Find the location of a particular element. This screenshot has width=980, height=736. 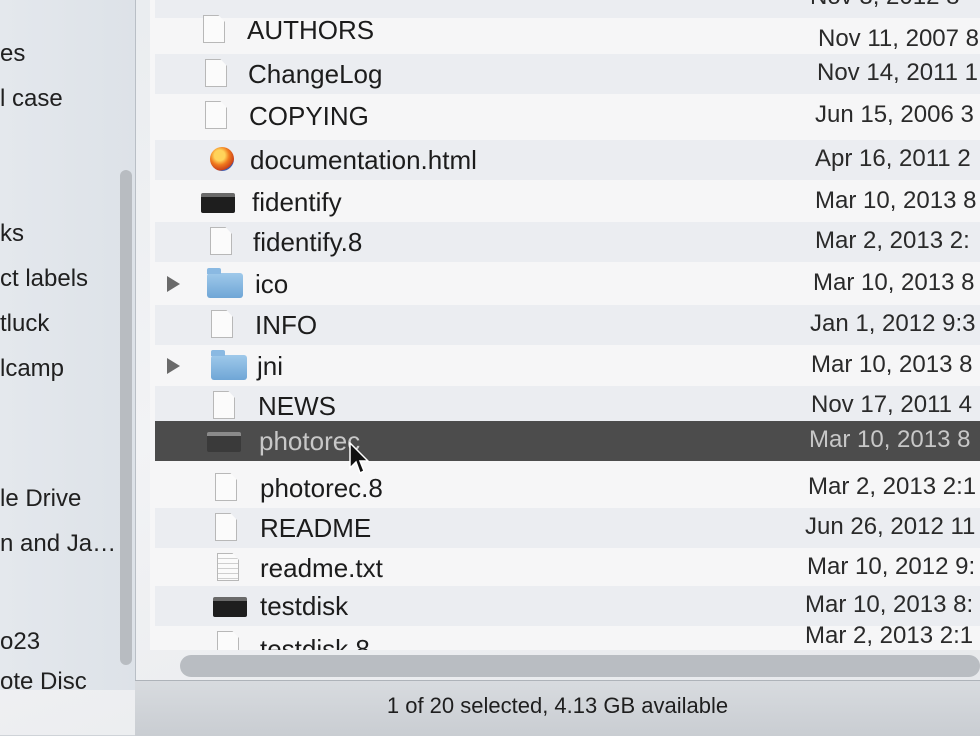

file-row: documentation.html Apr 16, 2011 2 is located at coordinates (567, 160).